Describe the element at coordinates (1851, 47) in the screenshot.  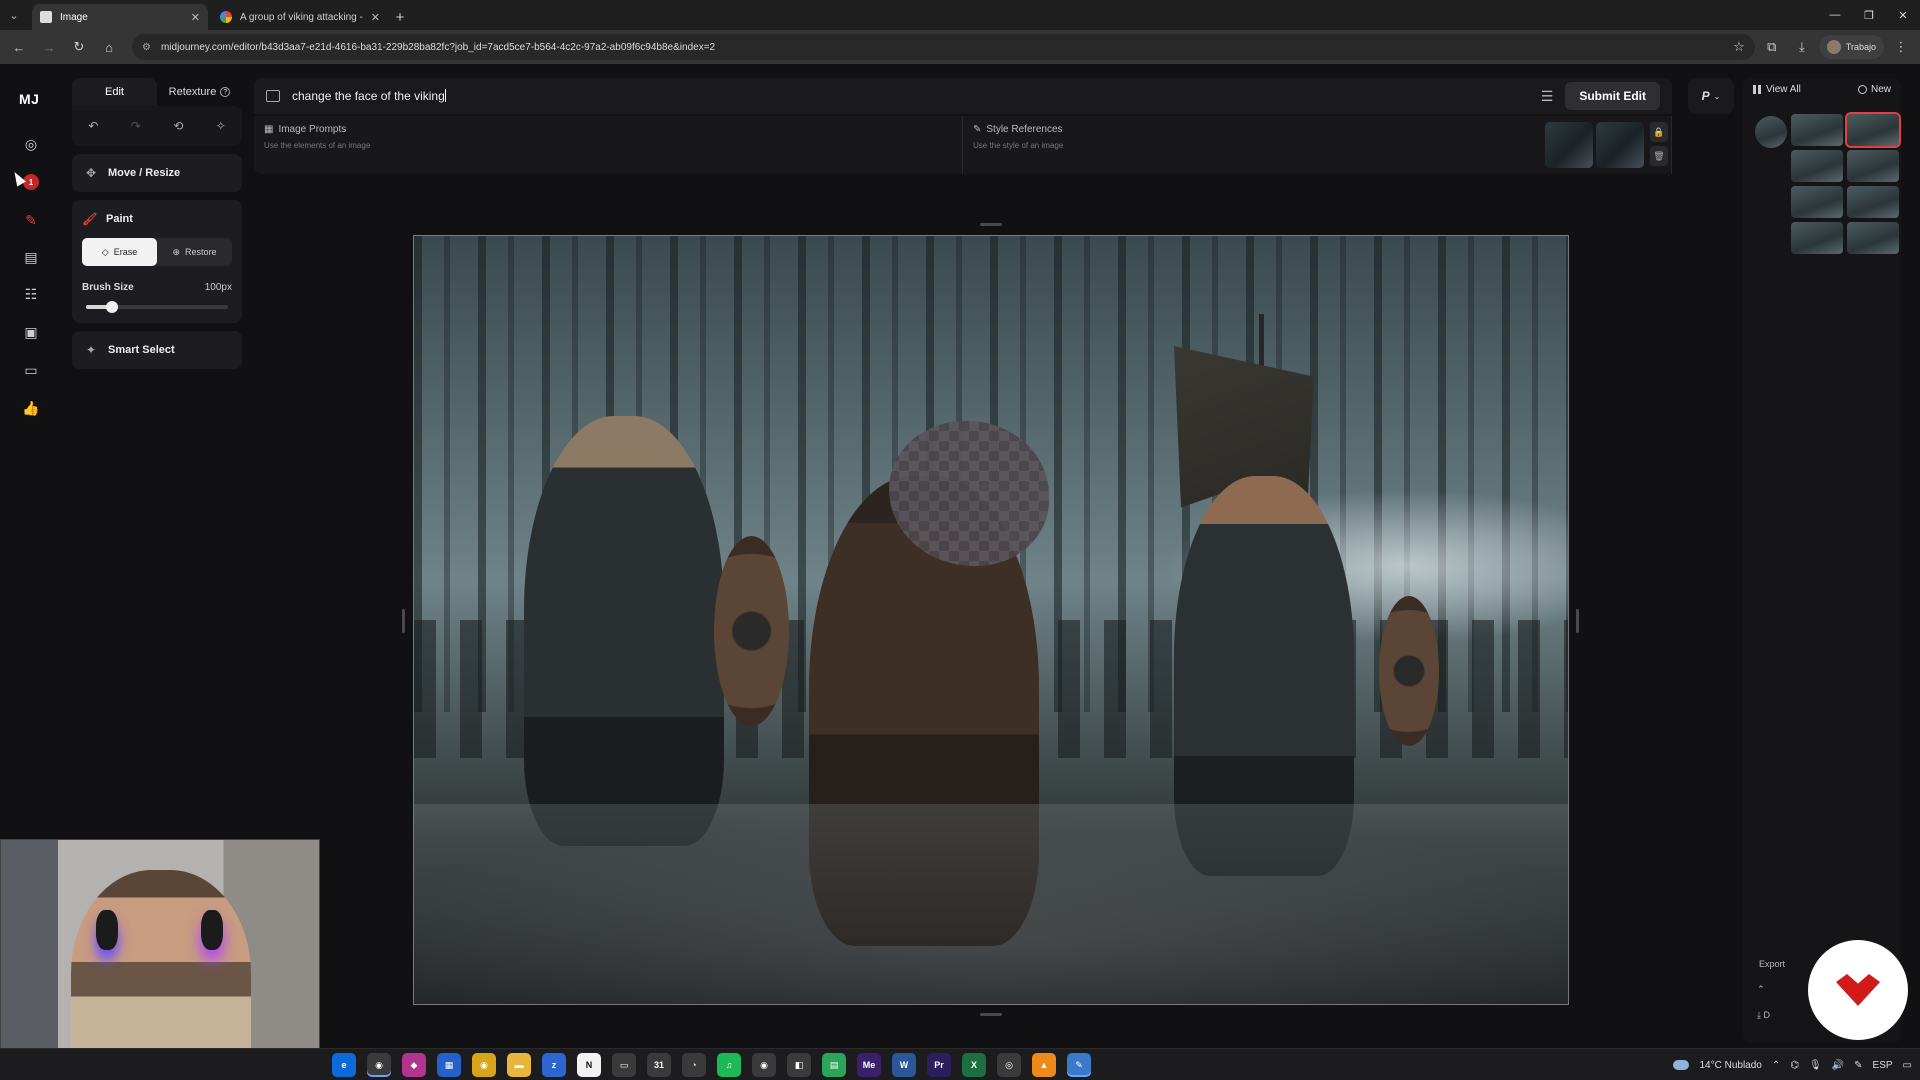
I see `profile-button: Trabajo` at that location.